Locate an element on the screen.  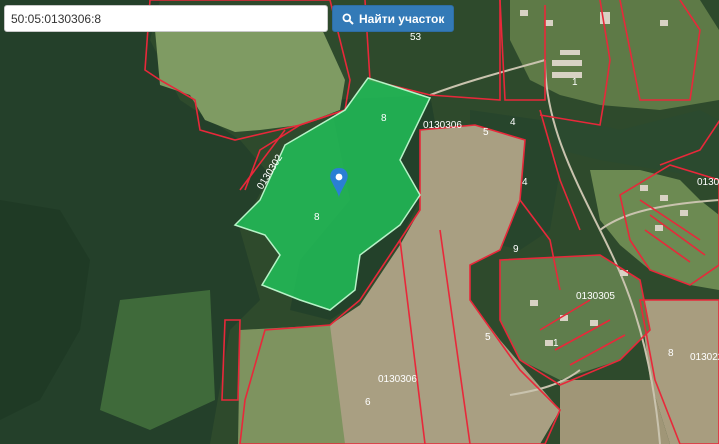
parcel-label: 6 is located at coordinates (368, 402).